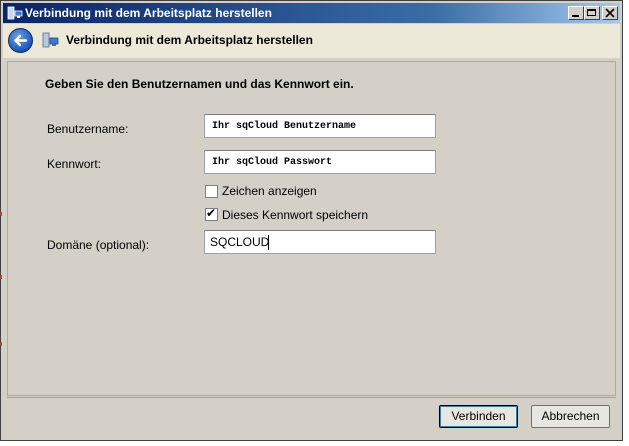 This screenshot has width=629, height=446. I want to click on back-arrow-icon, so click(21, 40).